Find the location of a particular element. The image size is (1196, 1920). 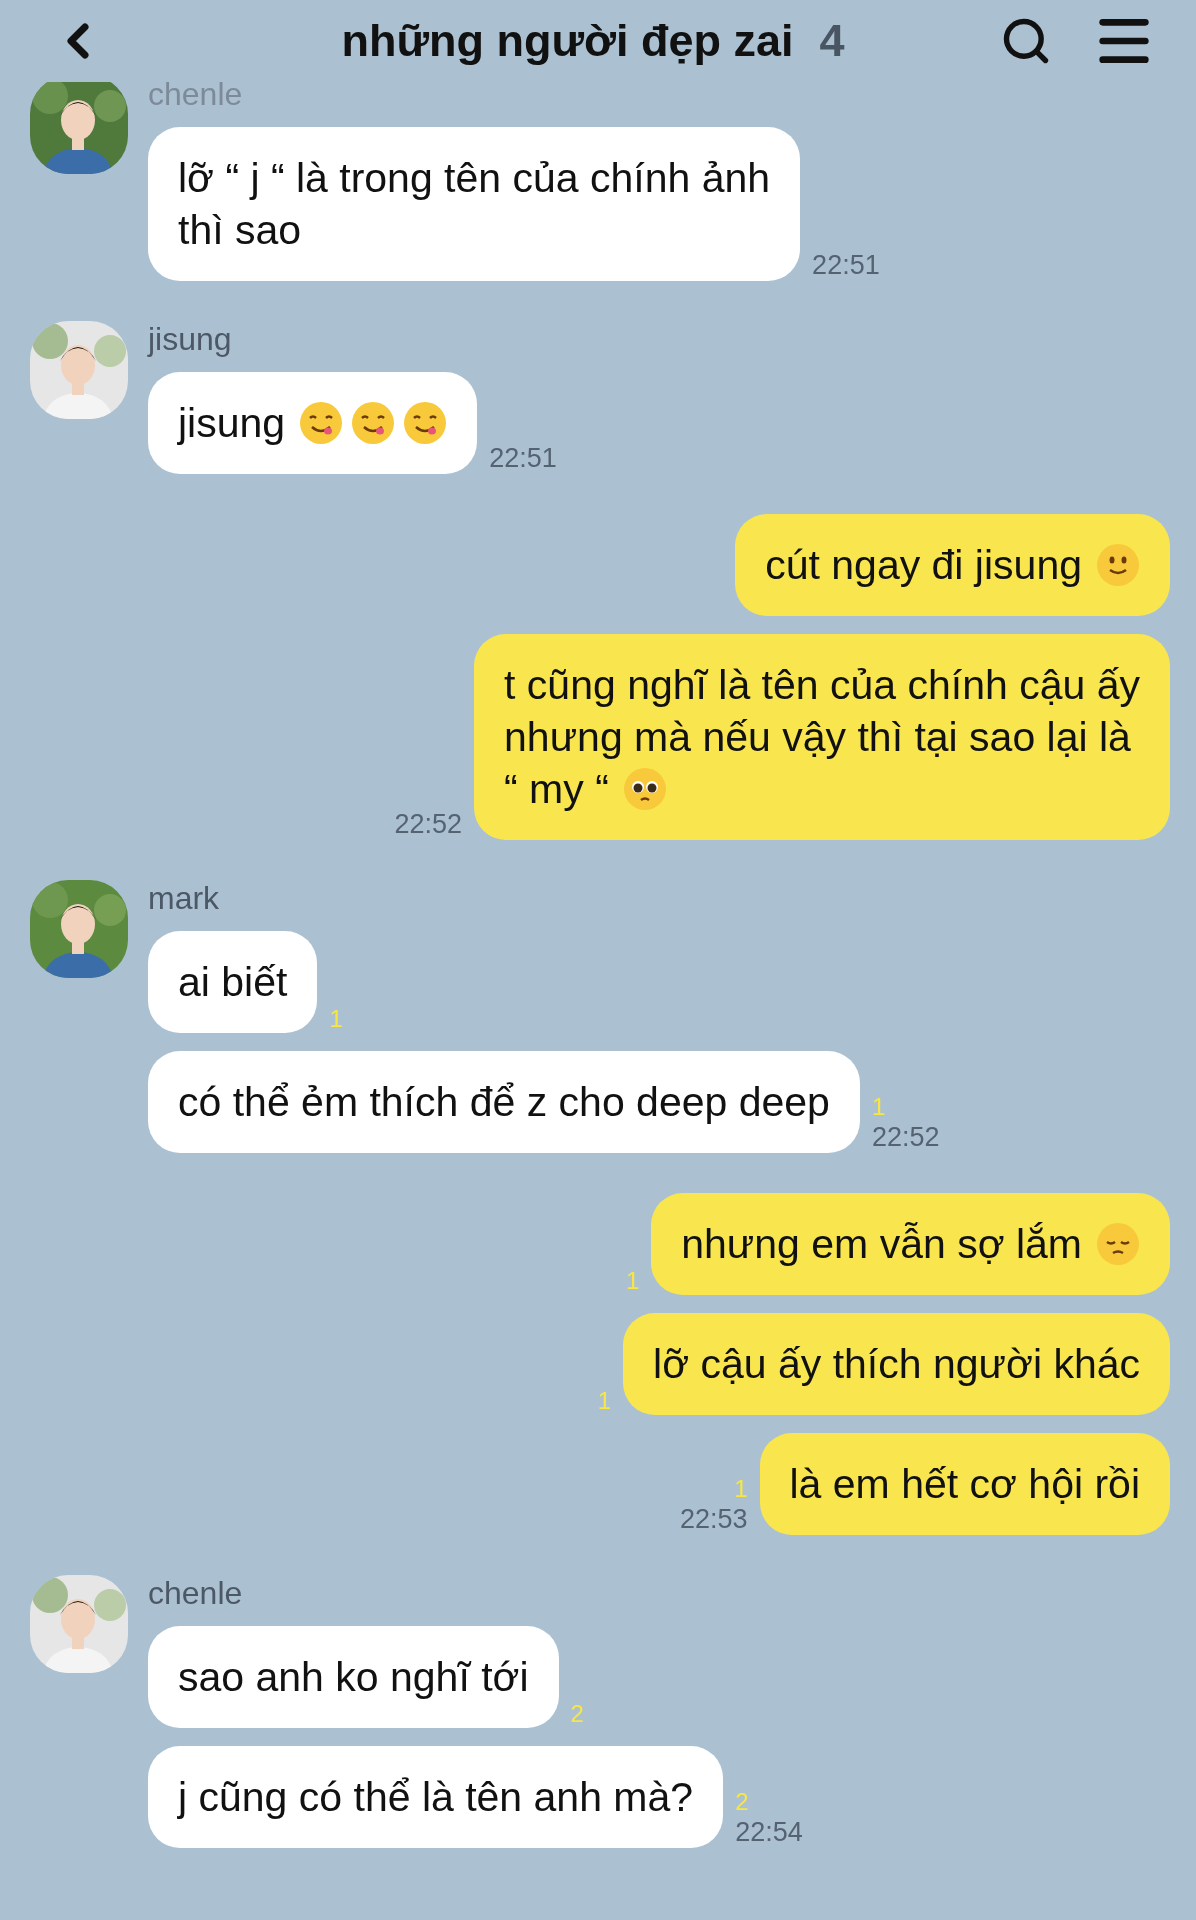

sender-name: mark is located at coordinates (184, 898).